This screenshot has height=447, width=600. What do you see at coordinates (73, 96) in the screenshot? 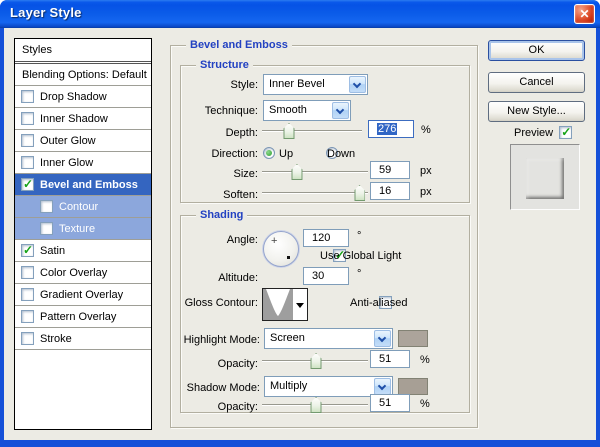
I see `sidebar-item-label: Drop Shadow` at bounding box center [73, 96].